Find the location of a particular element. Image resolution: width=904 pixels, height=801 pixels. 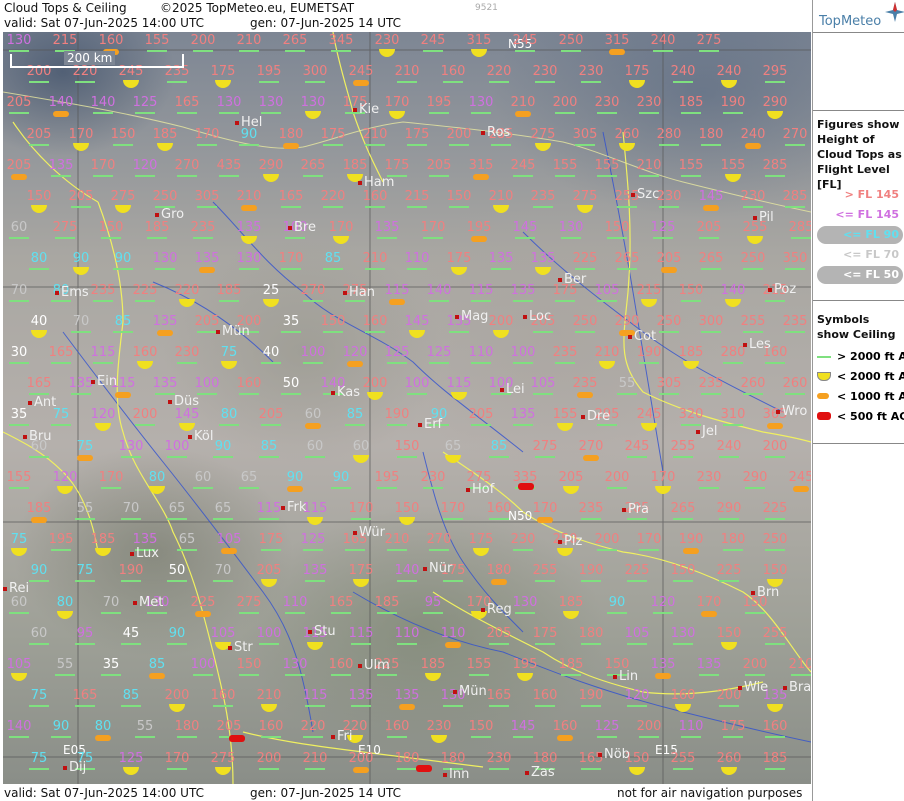

cloud-top-value: 305 is located at coordinates (669, 386).